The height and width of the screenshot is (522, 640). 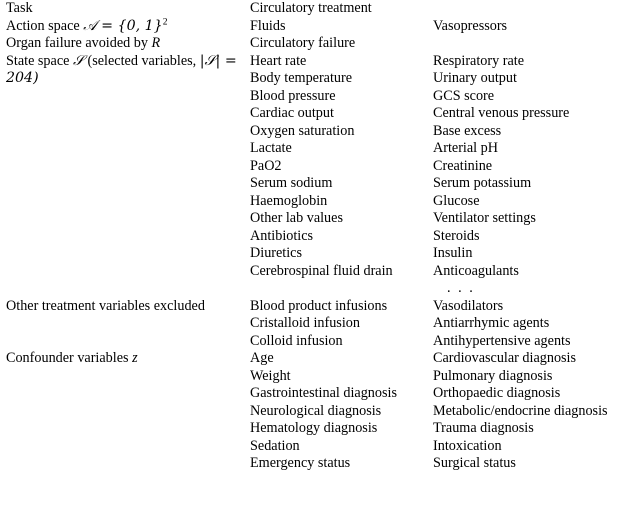 I want to click on action-space-math: 𝒜 = {0, 1}2, so click(x=125, y=24).